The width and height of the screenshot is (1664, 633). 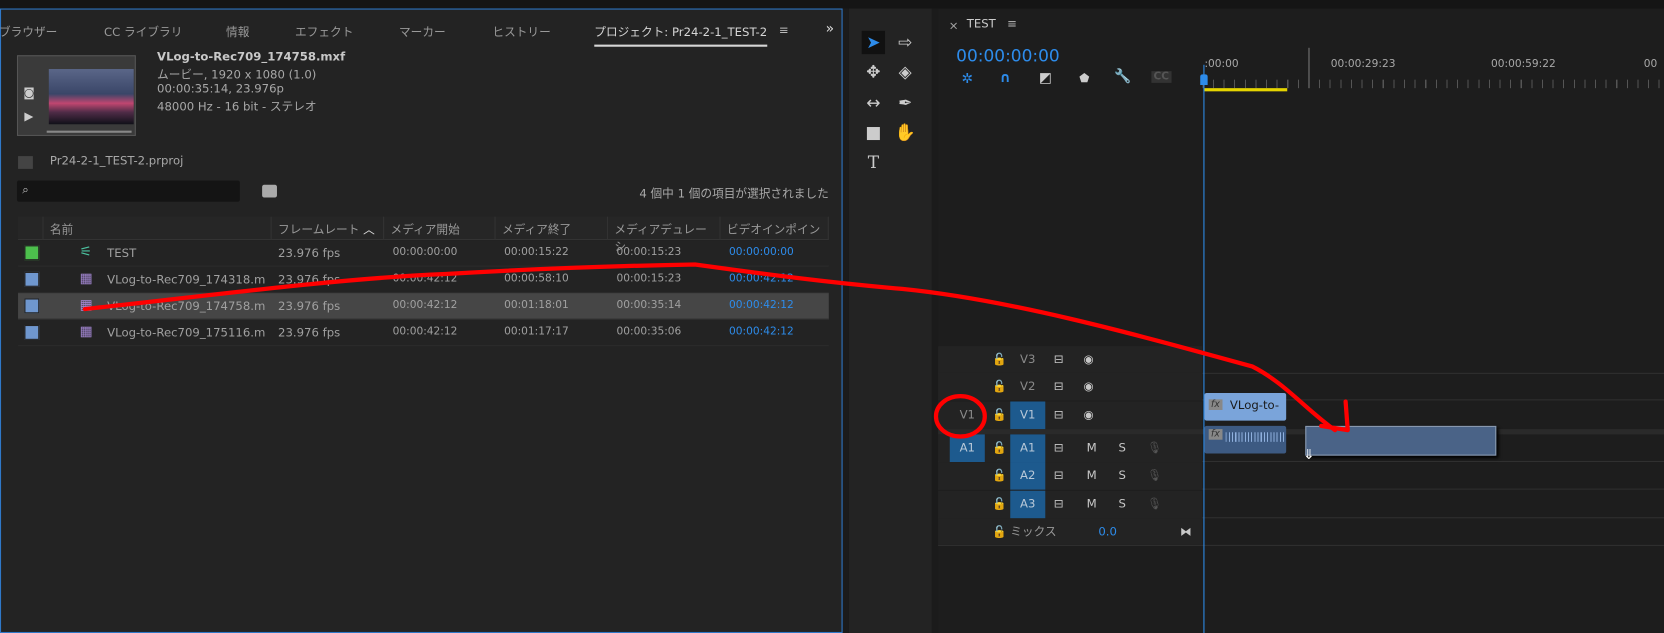 What do you see at coordinates (1334, 416) in the screenshot?
I see `annotation-arrowhead` at bounding box center [1334, 416].